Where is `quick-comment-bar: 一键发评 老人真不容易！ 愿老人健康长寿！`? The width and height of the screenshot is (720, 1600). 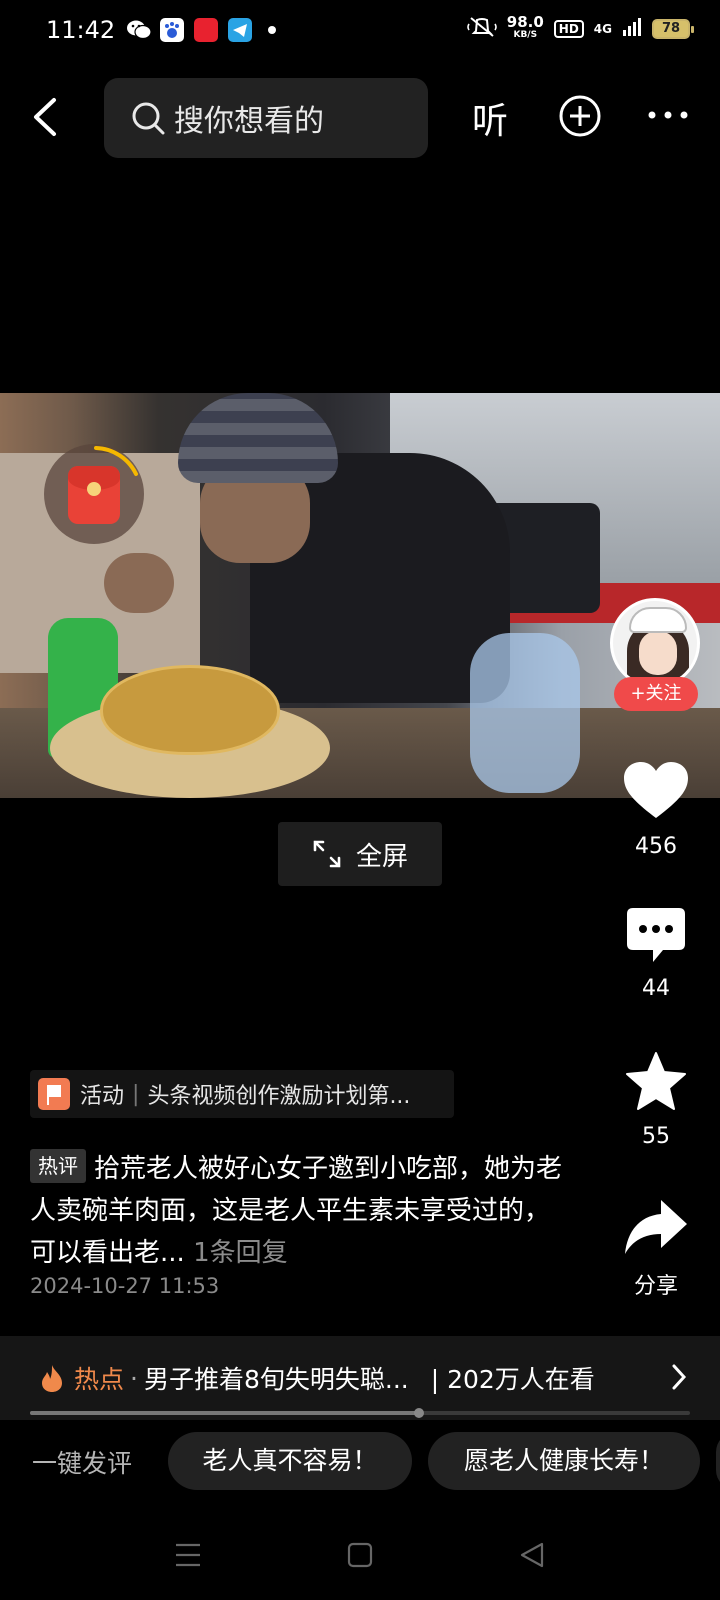 quick-comment-bar: 一键发评 老人真不容易！ 愿老人健康长寿！ is located at coordinates (360, 1461).